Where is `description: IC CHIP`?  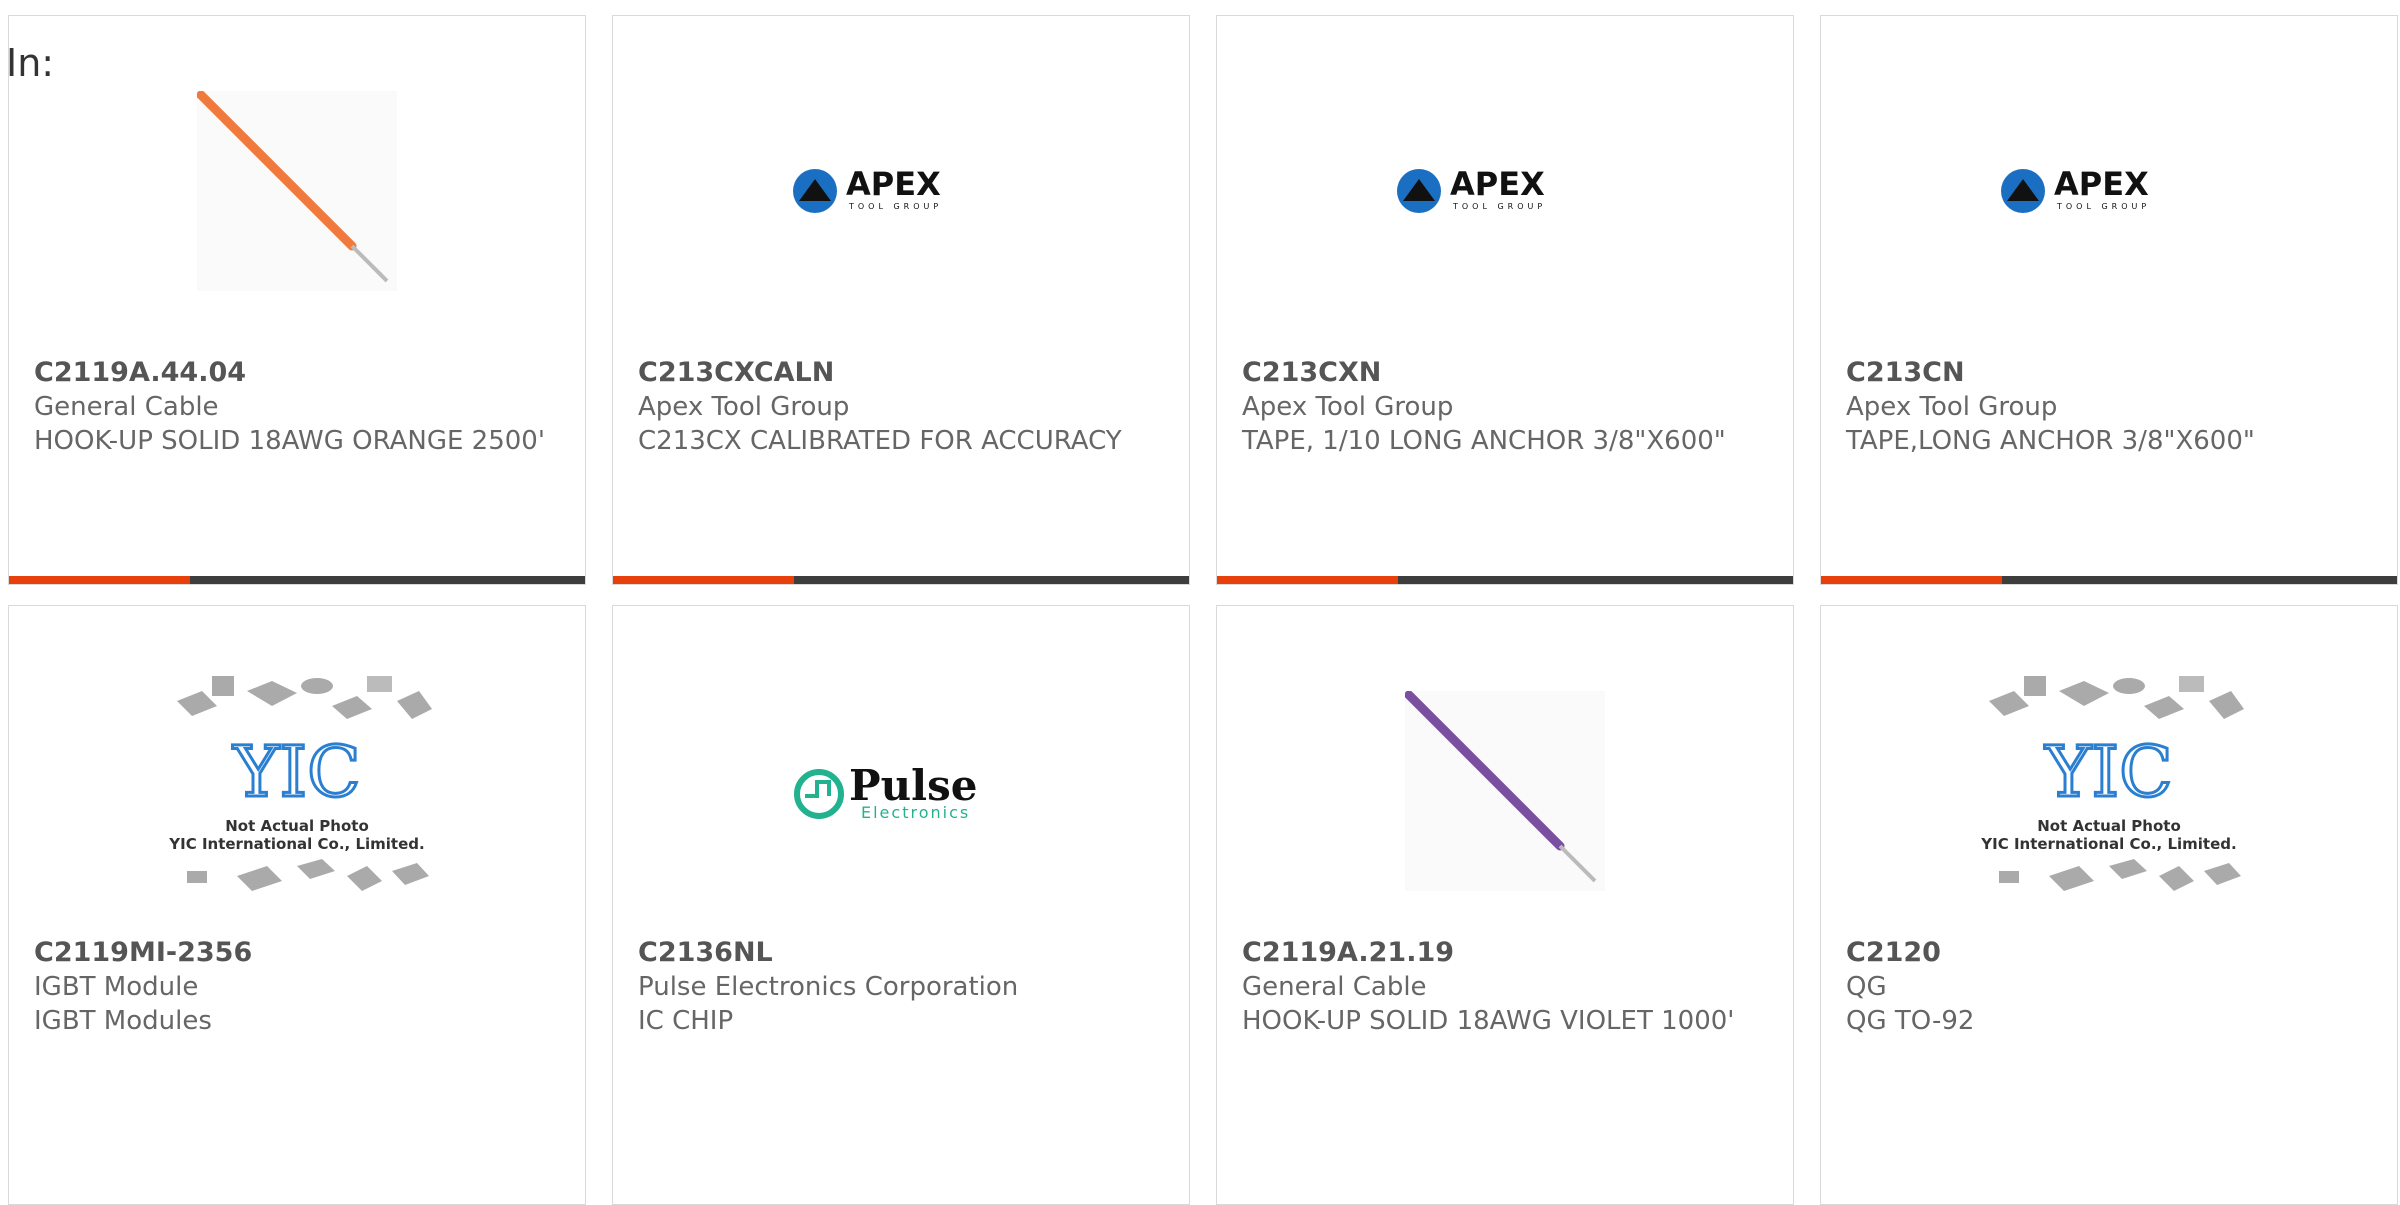 description: IC CHIP is located at coordinates (686, 1021).